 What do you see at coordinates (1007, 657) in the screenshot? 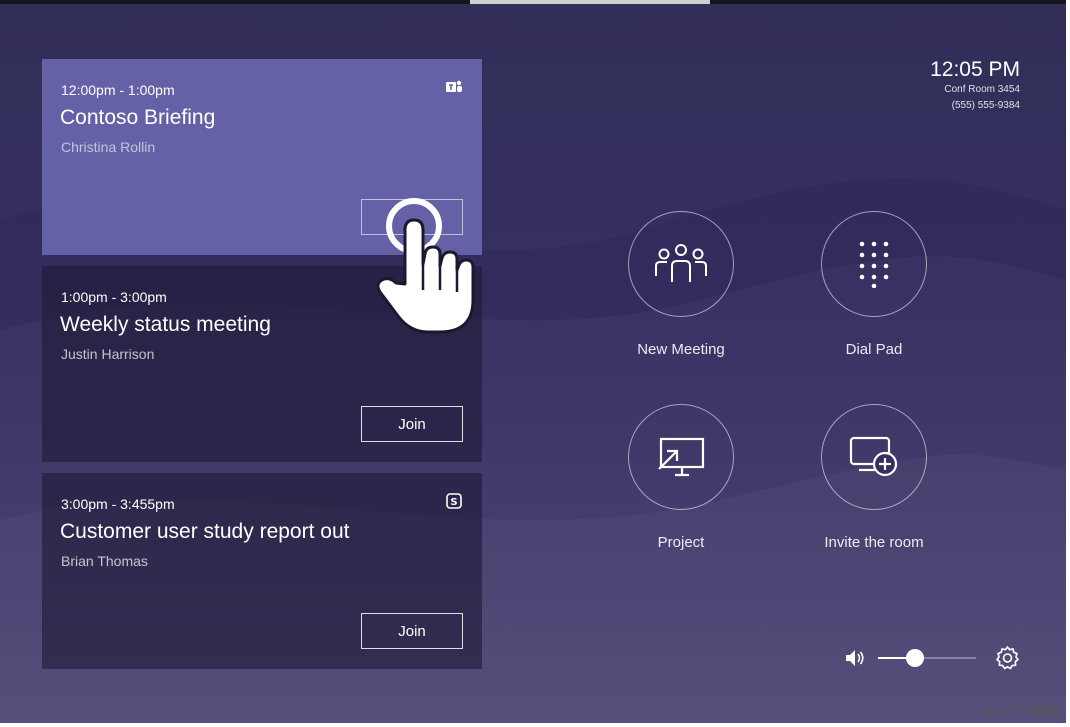
I see `gear-icon` at bounding box center [1007, 657].